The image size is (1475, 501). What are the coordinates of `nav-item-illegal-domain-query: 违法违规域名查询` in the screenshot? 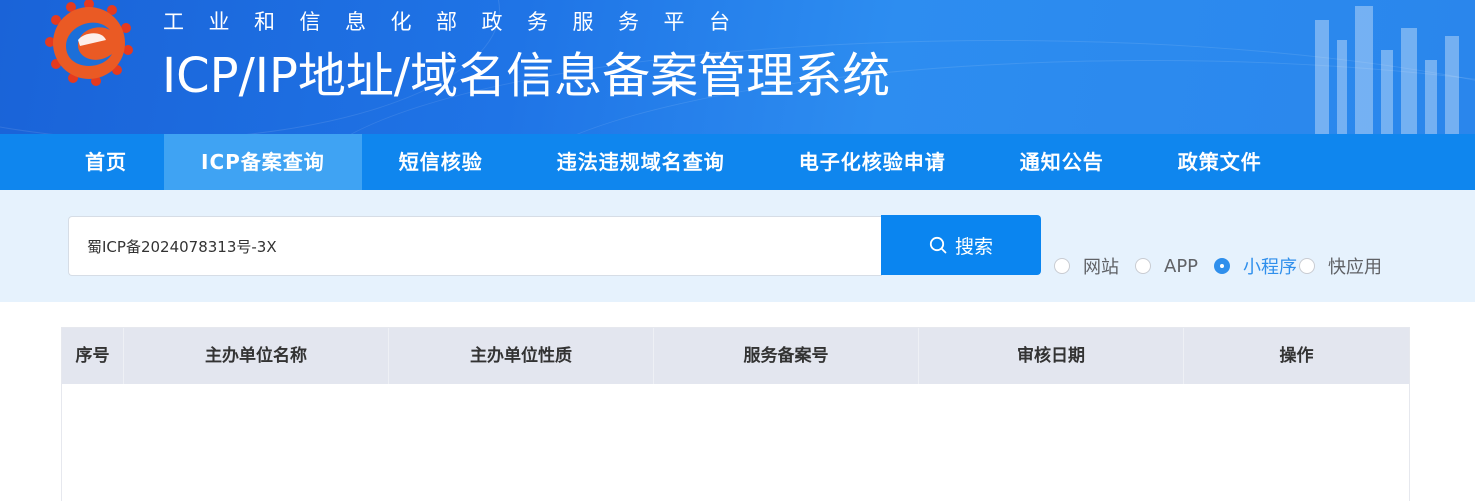 It's located at (641, 162).